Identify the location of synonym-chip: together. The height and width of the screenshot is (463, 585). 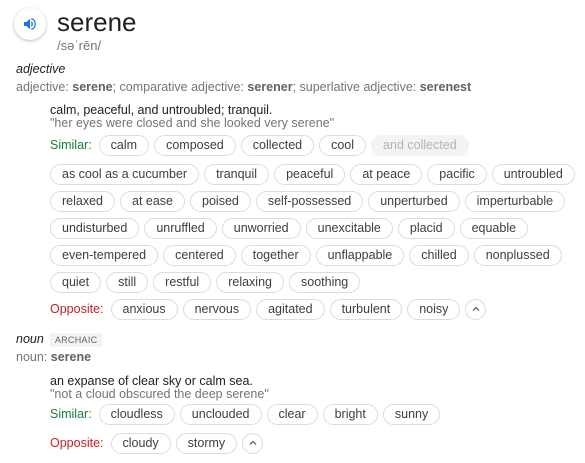
(275, 255).